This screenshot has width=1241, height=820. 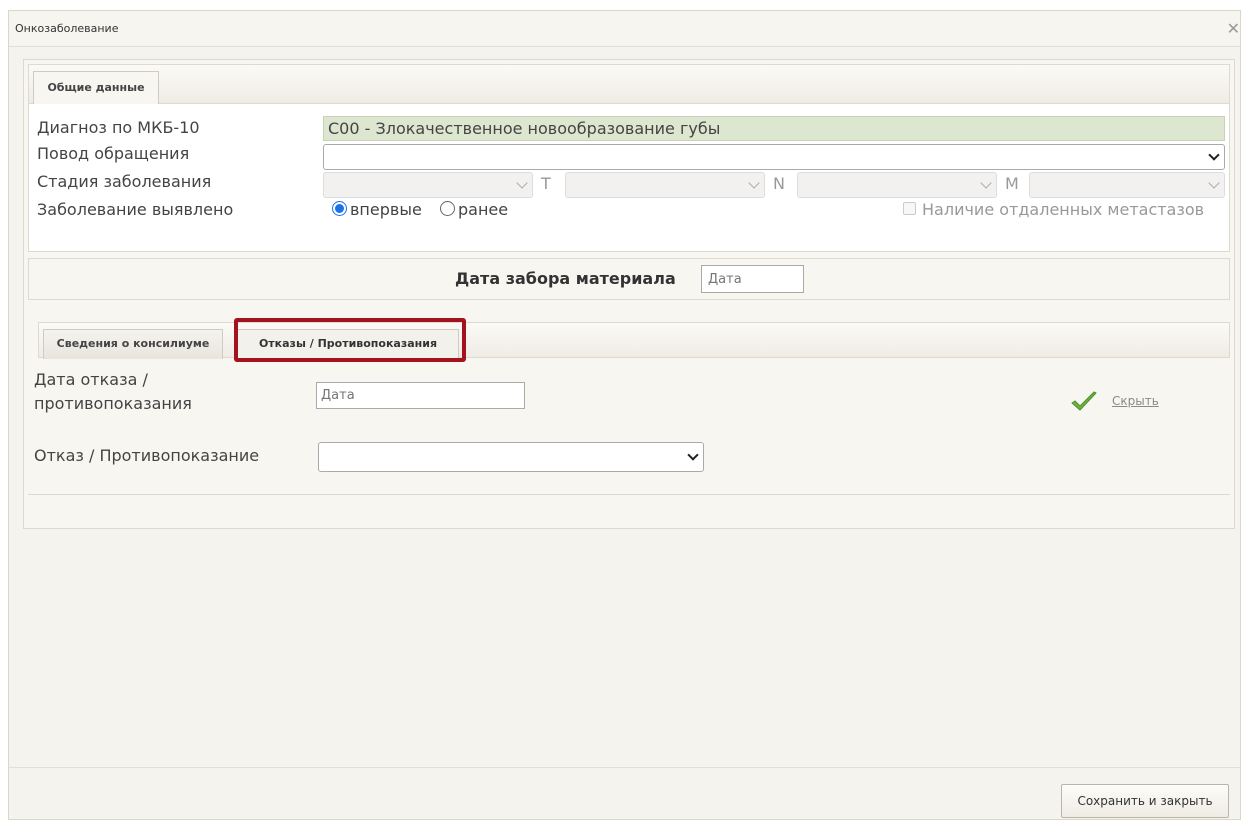 I want to click on tab-council: Сведения о консилиуме, so click(x=133, y=344).